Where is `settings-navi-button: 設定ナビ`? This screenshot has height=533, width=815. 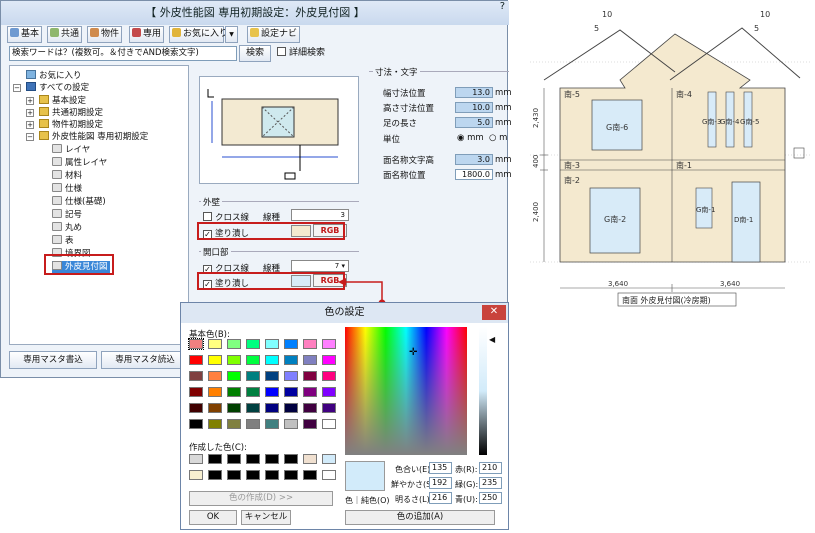 settings-navi-button: 設定ナビ is located at coordinates (274, 34).